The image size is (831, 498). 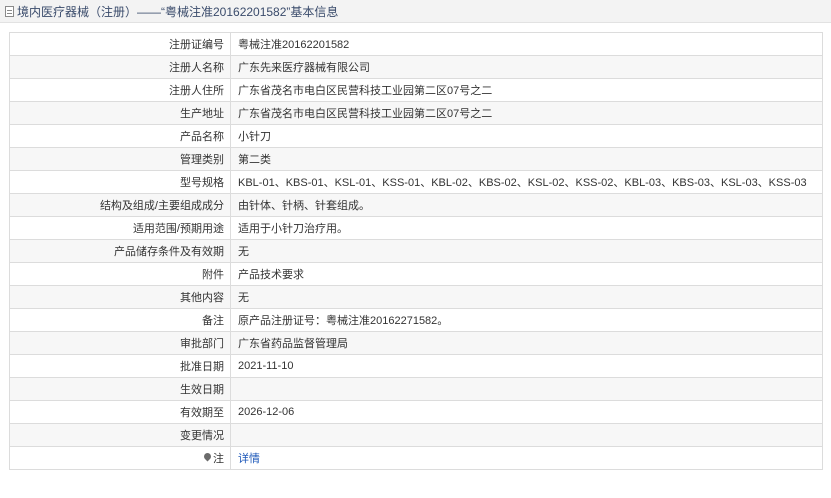 What do you see at coordinates (526, 412) in the screenshot?
I see `field-value: 2026-12-06` at bounding box center [526, 412].